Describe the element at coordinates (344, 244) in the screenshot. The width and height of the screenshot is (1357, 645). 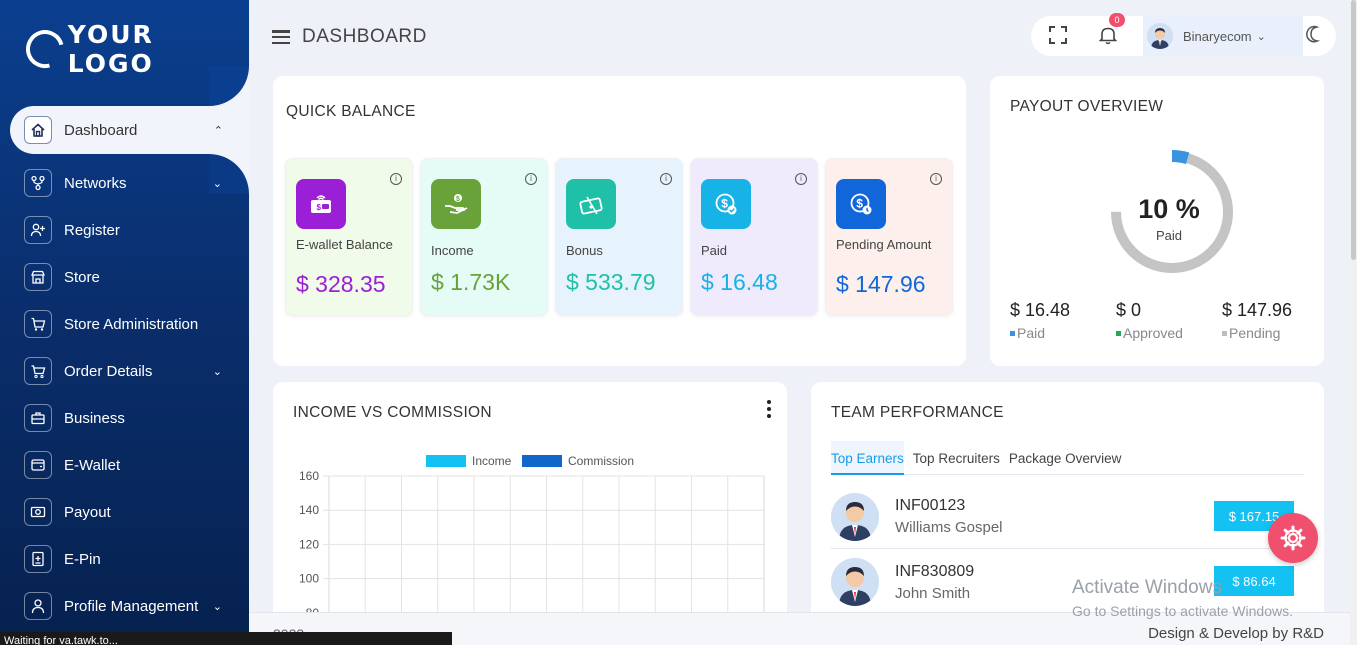
I see `tile-label: E-wallet Balance` at that location.